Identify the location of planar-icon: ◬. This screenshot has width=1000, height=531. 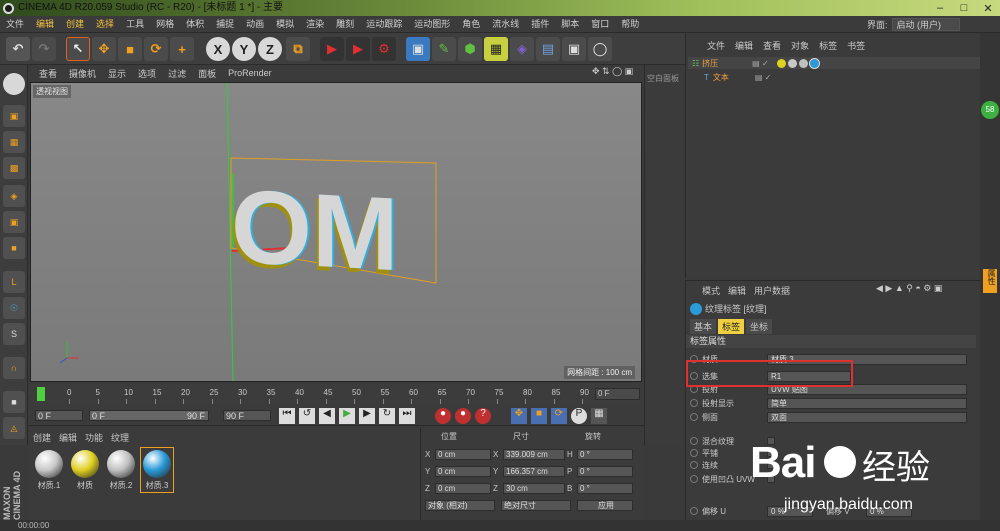
(14, 428).